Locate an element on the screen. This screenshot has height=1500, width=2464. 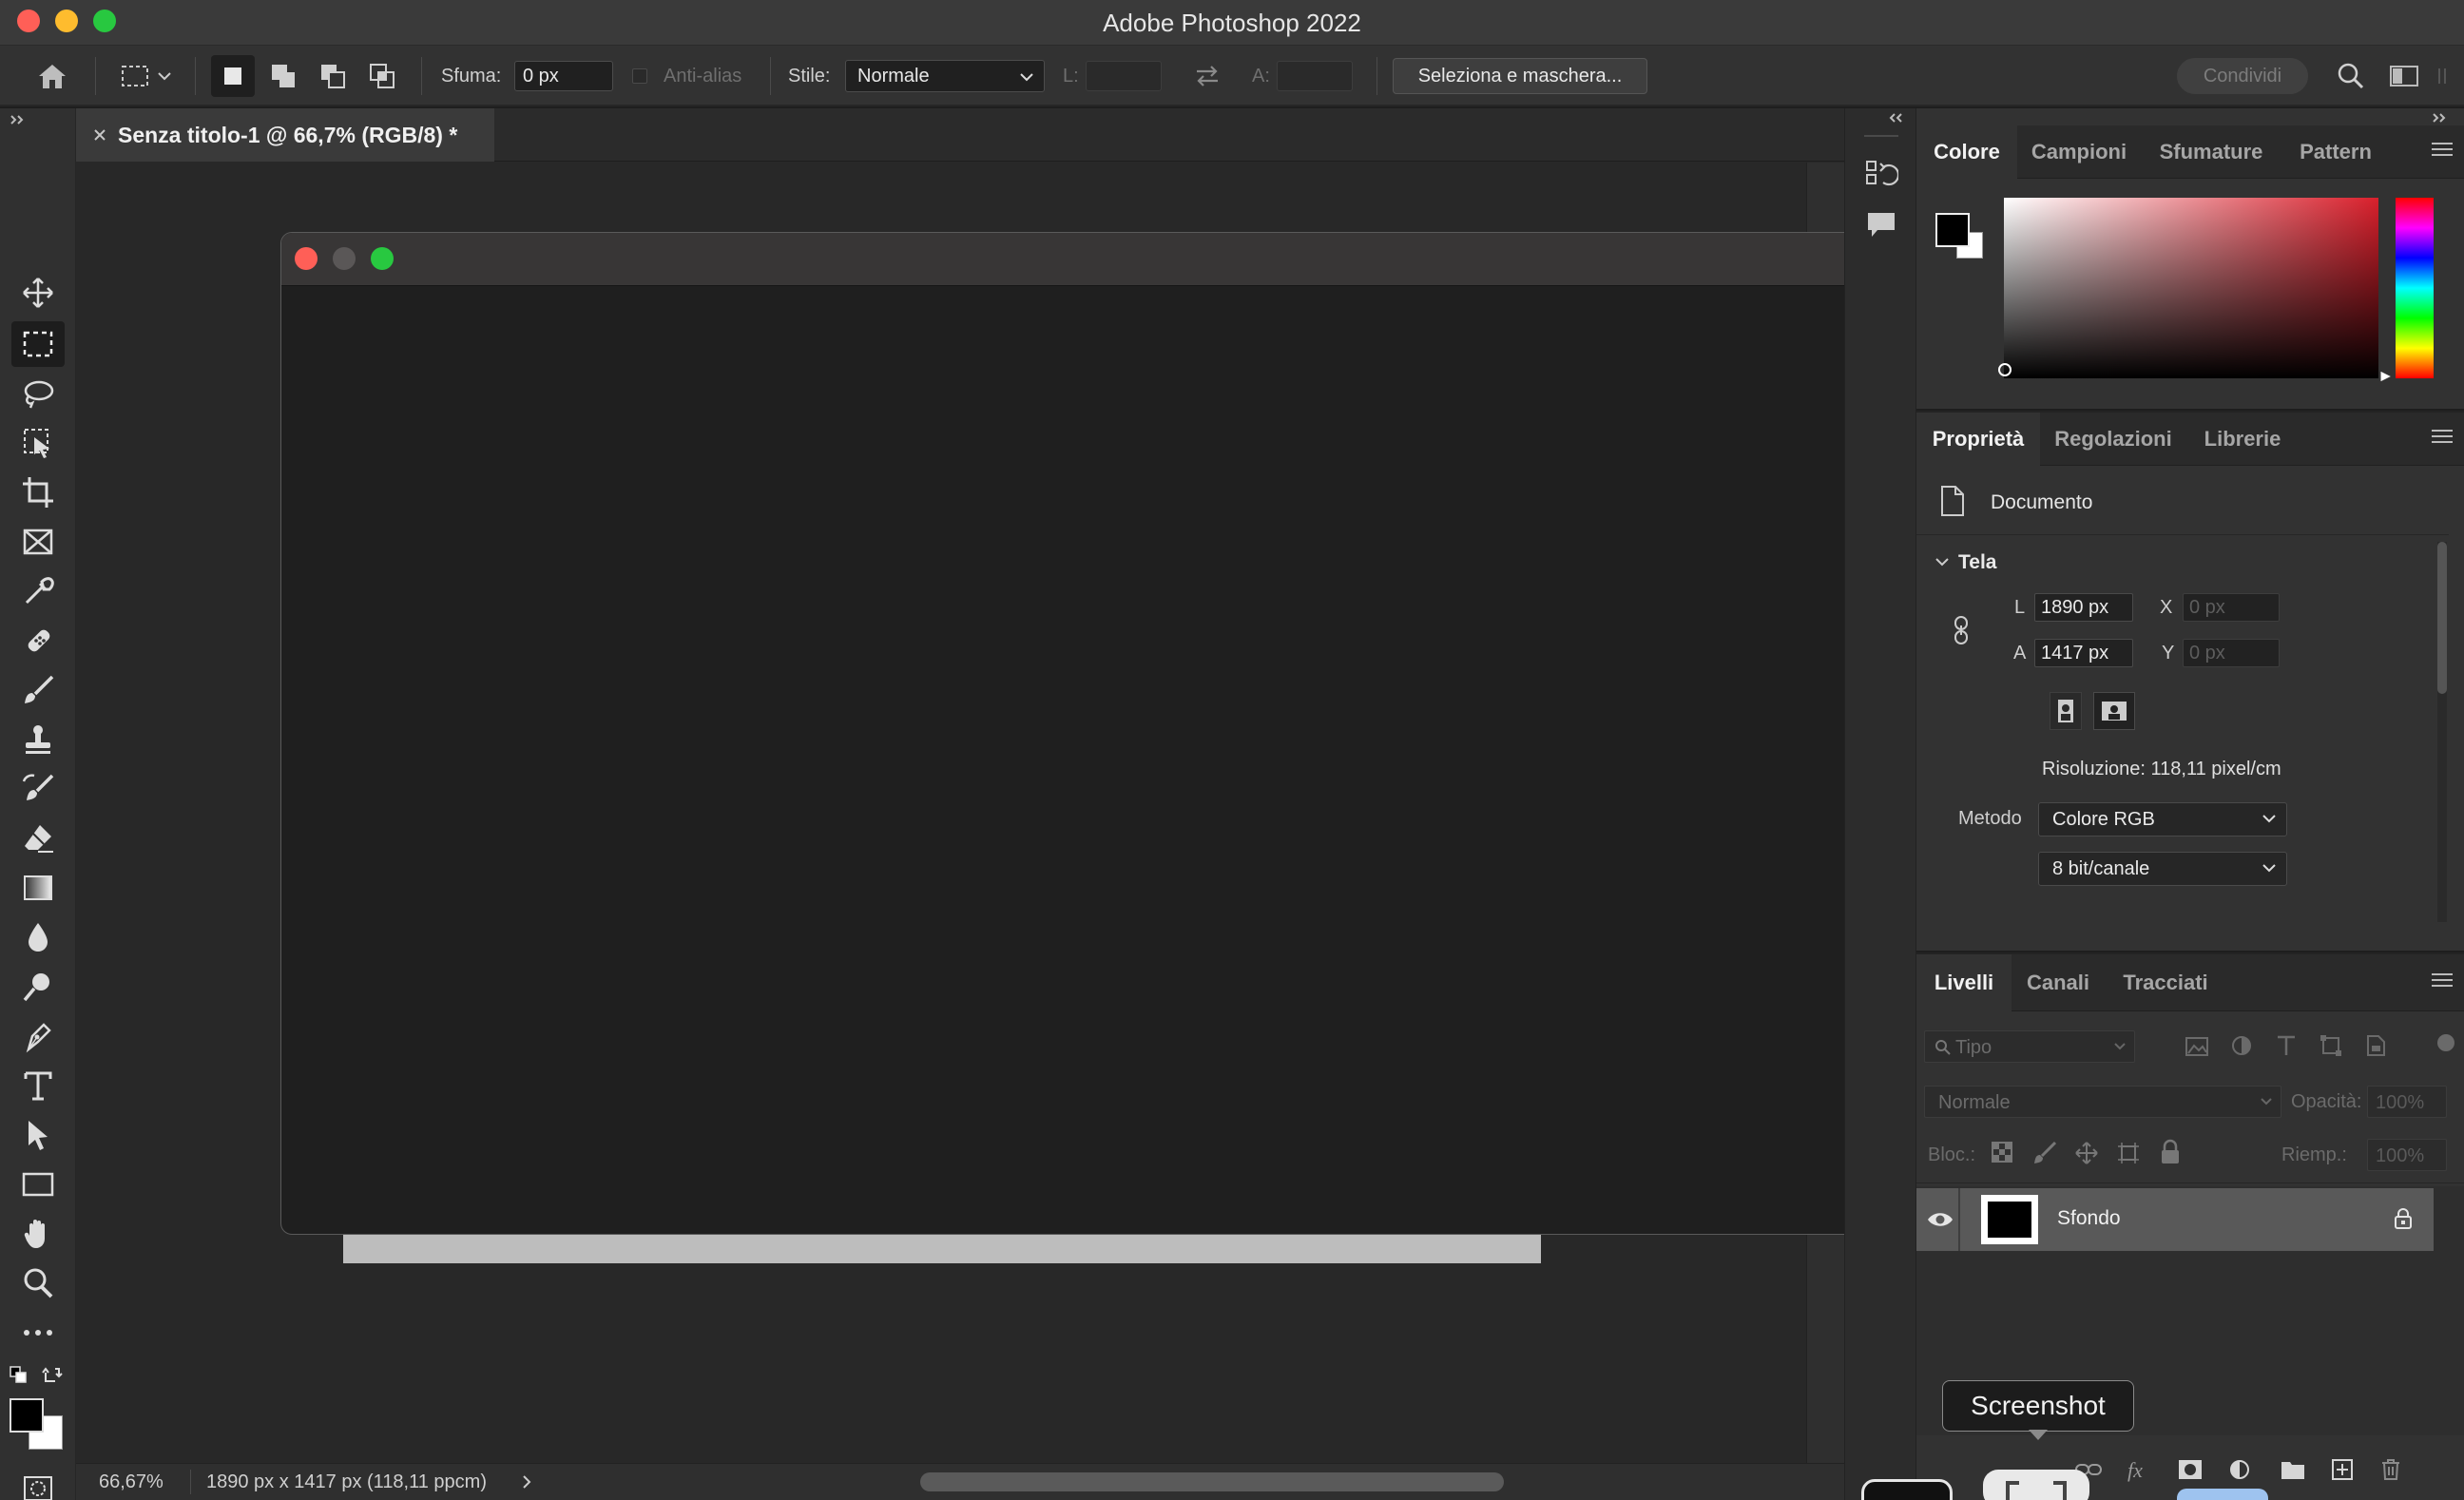
filter-toggle is located at coordinates (2445, 1042).